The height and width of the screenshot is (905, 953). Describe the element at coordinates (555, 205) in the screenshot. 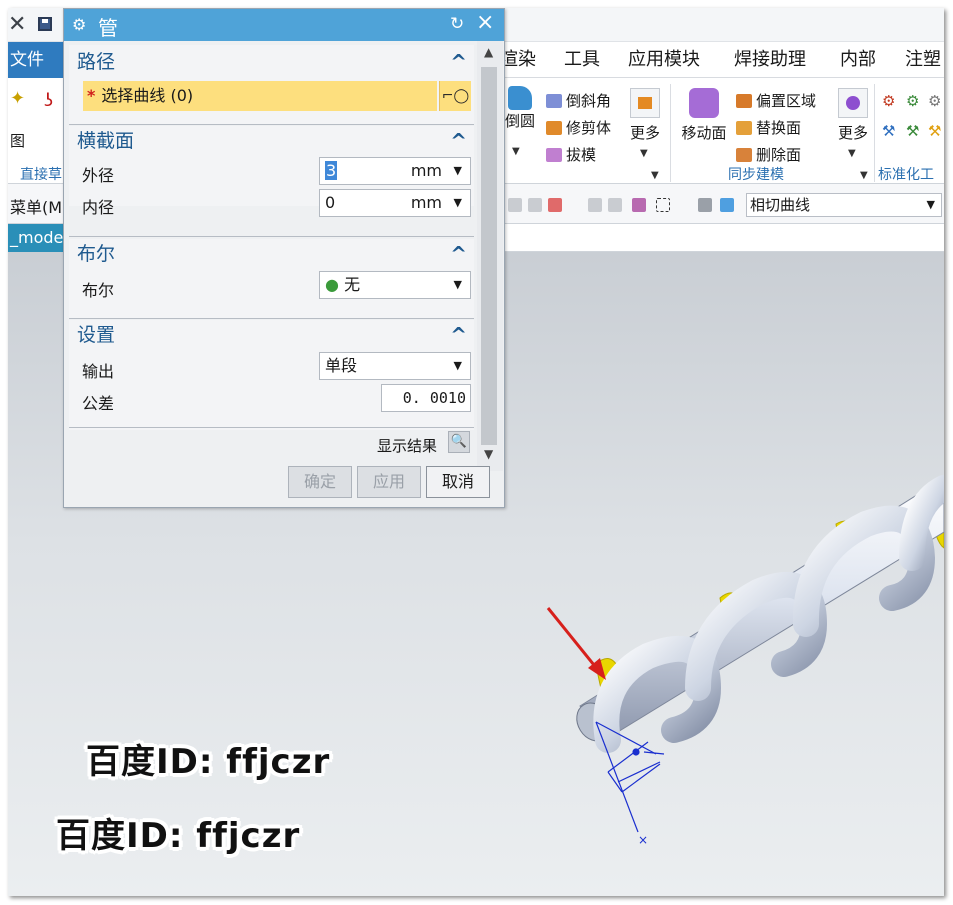

I see `selection-filter-icon` at that location.